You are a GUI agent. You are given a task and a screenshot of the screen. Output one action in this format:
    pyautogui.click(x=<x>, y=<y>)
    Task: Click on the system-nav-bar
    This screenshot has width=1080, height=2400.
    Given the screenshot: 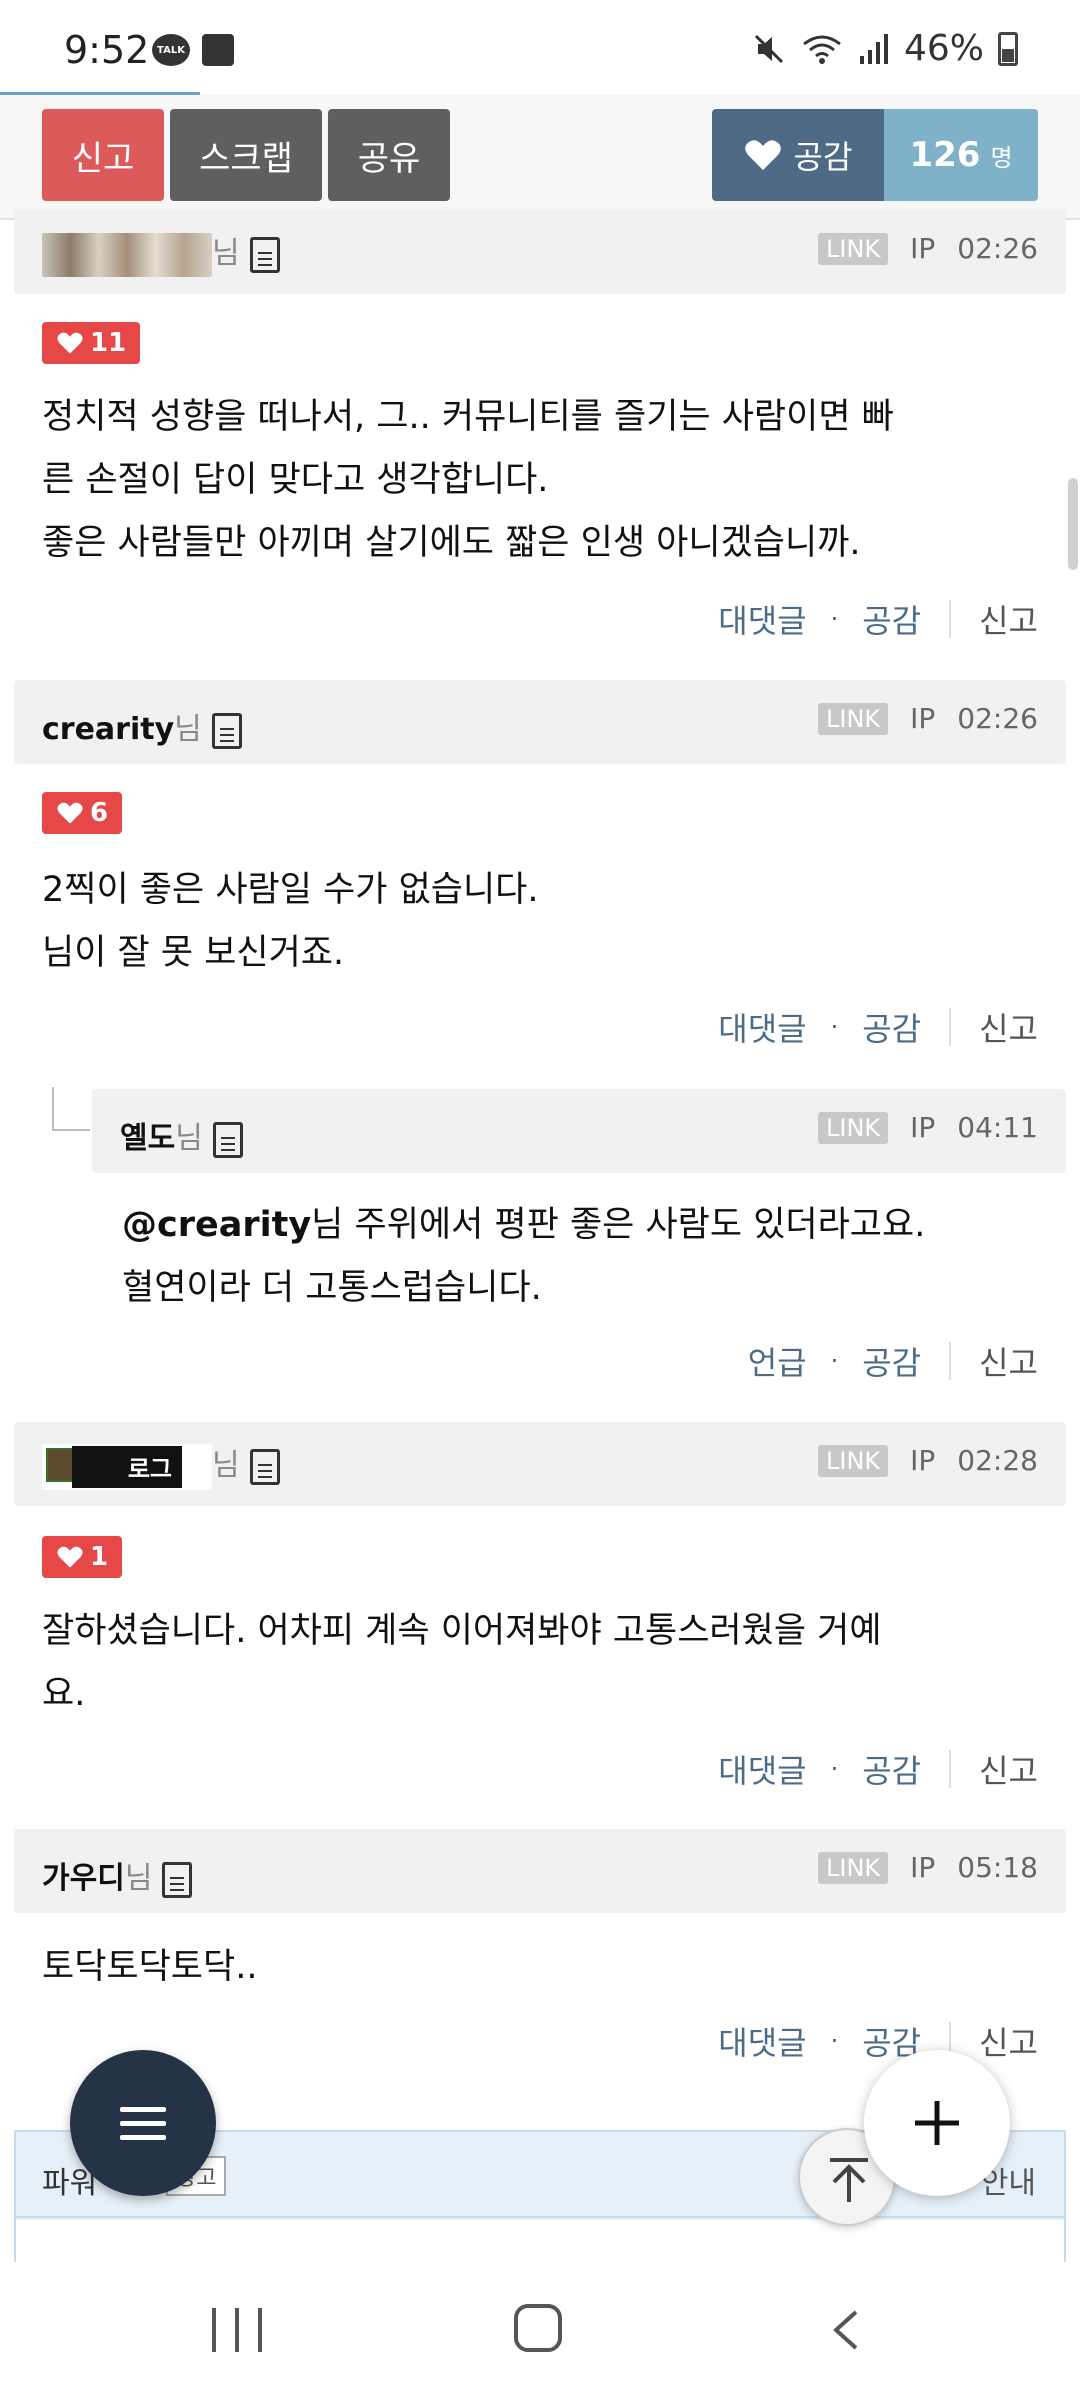 What is the action you would take?
    pyautogui.click(x=540, y=2331)
    